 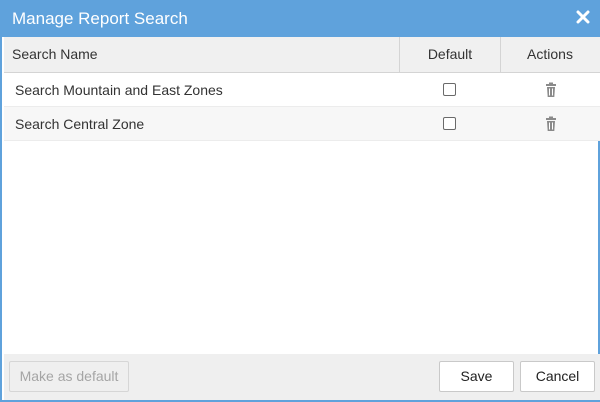 I want to click on dialog-titlebar: Manage Report Search, so click(x=300, y=18).